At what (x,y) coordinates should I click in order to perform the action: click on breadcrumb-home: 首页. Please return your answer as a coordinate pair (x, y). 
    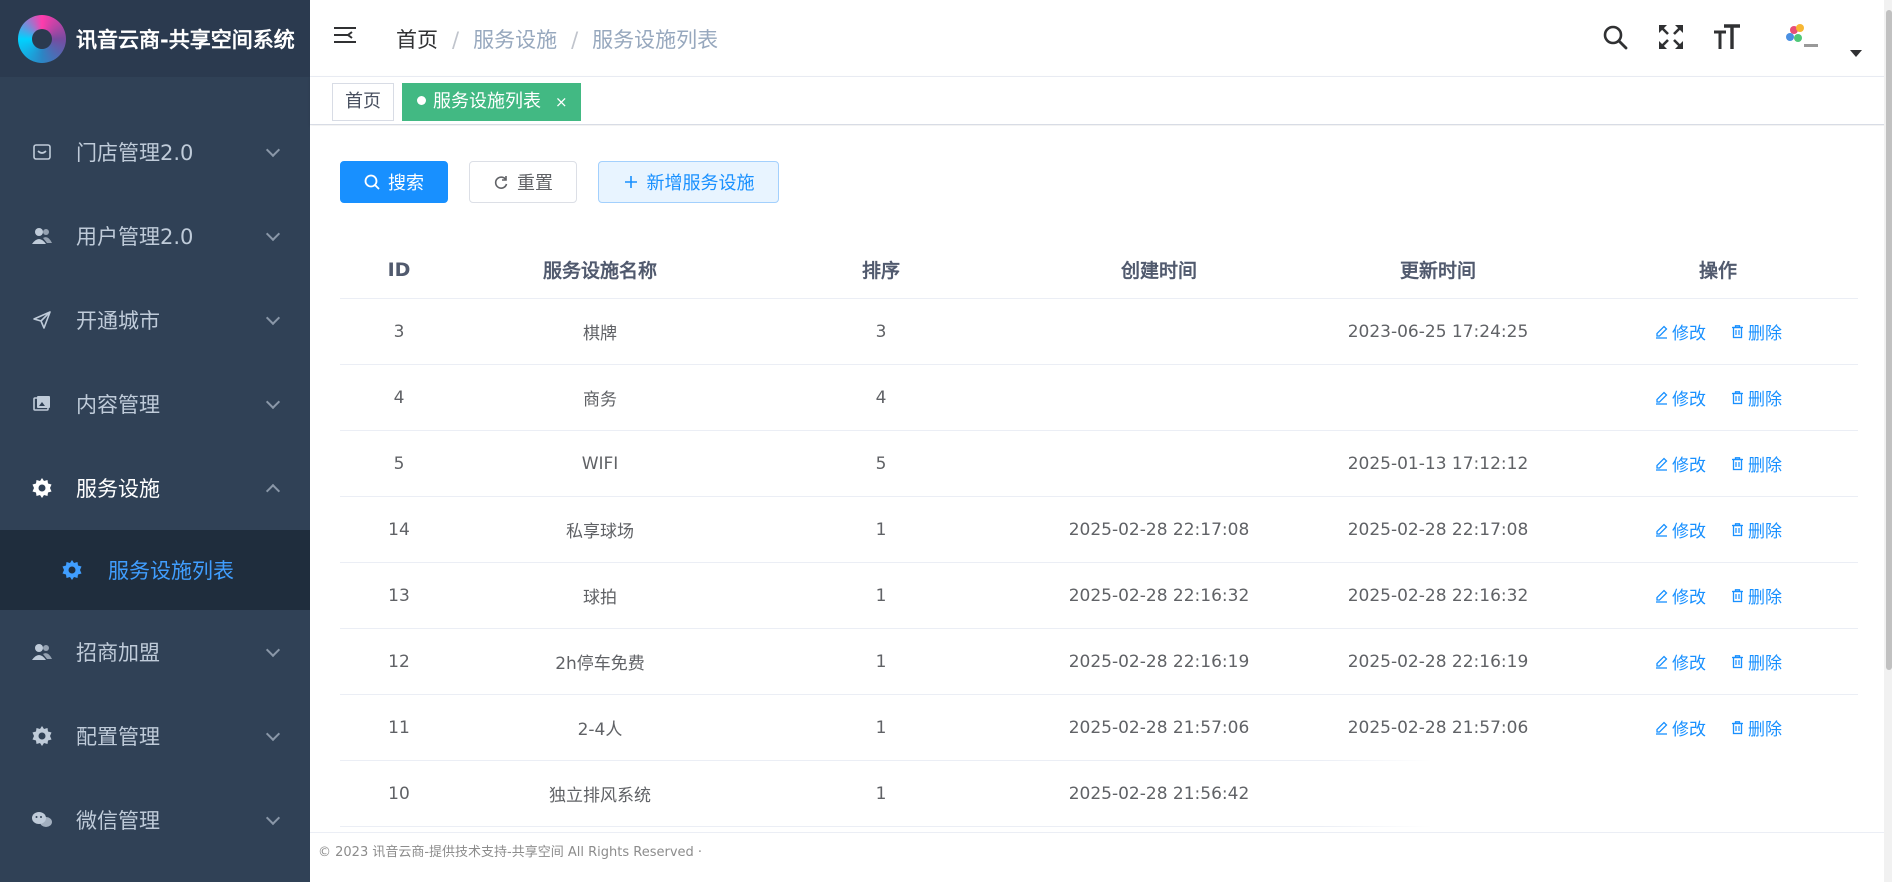
    Looking at the image, I should click on (417, 40).